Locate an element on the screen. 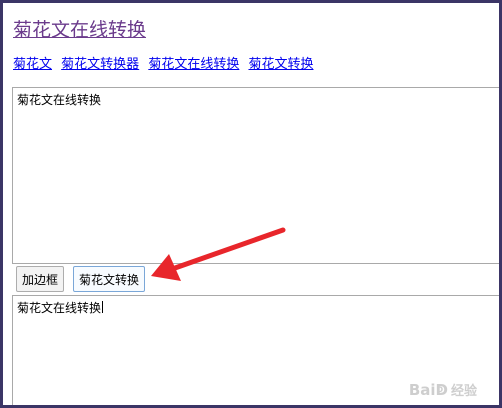 The height and width of the screenshot is (408, 502). output-text: 菊花文在线转换 is located at coordinates (59, 308).